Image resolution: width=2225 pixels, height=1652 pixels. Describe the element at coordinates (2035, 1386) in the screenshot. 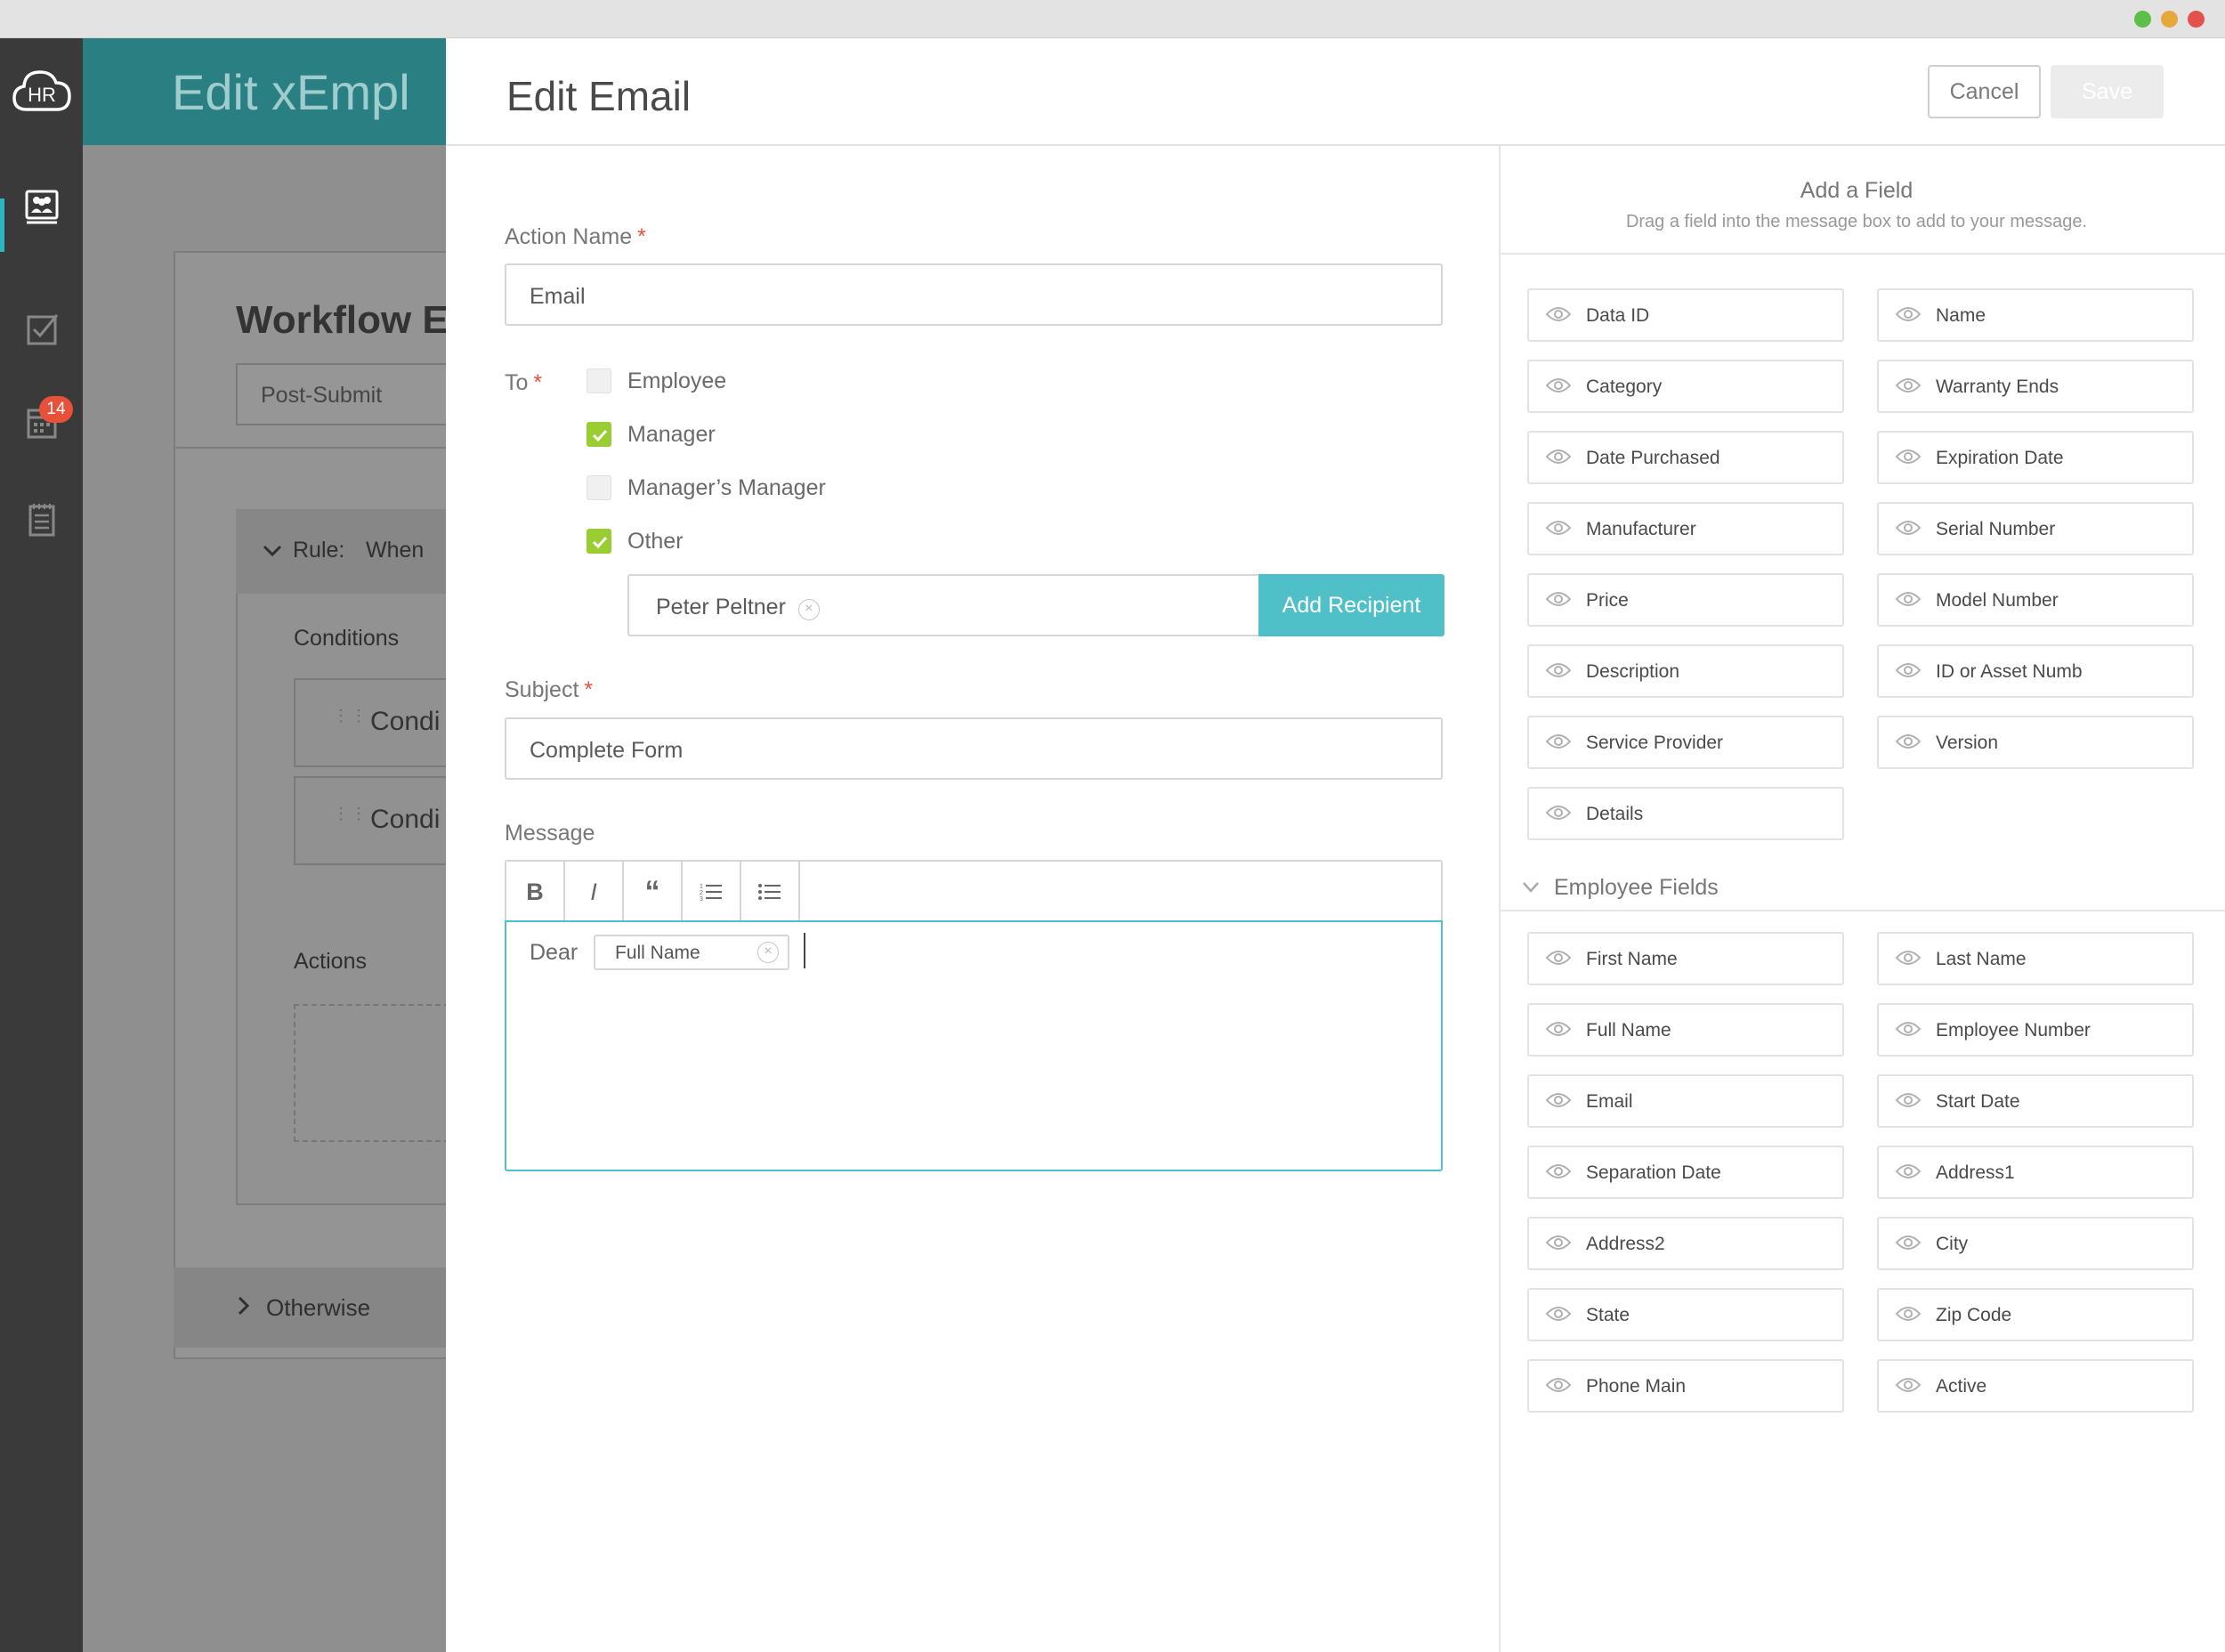

I see `field-chip: Active` at that location.